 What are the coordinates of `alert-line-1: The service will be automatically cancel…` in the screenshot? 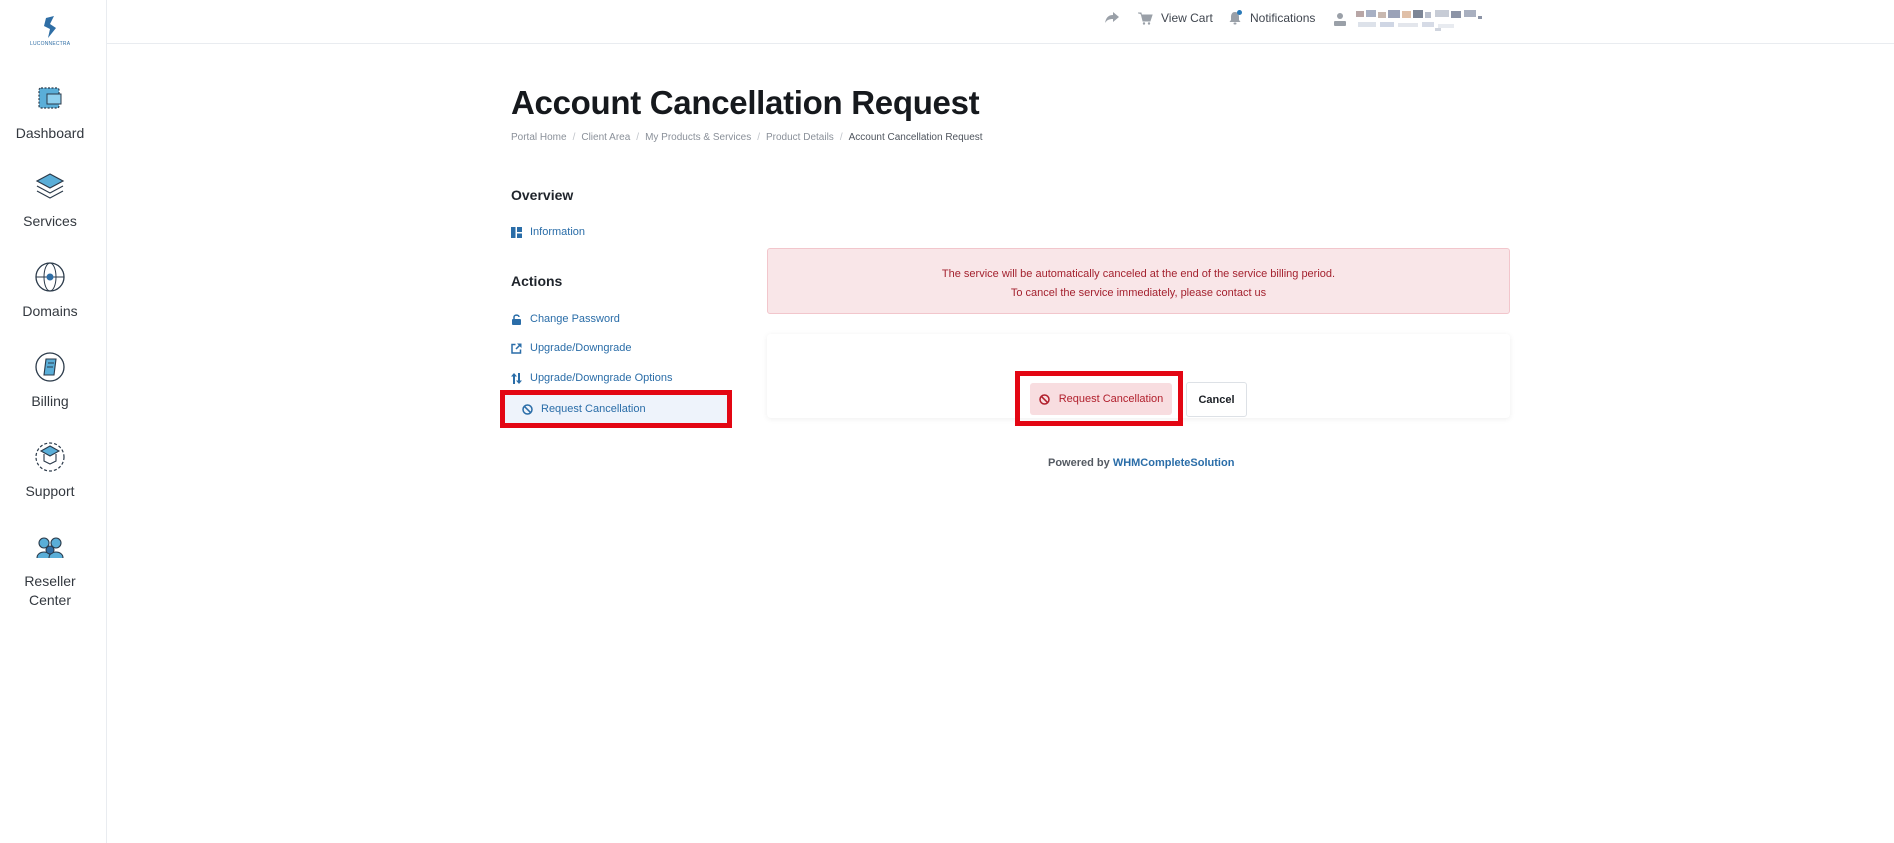 It's located at (1138, 274).